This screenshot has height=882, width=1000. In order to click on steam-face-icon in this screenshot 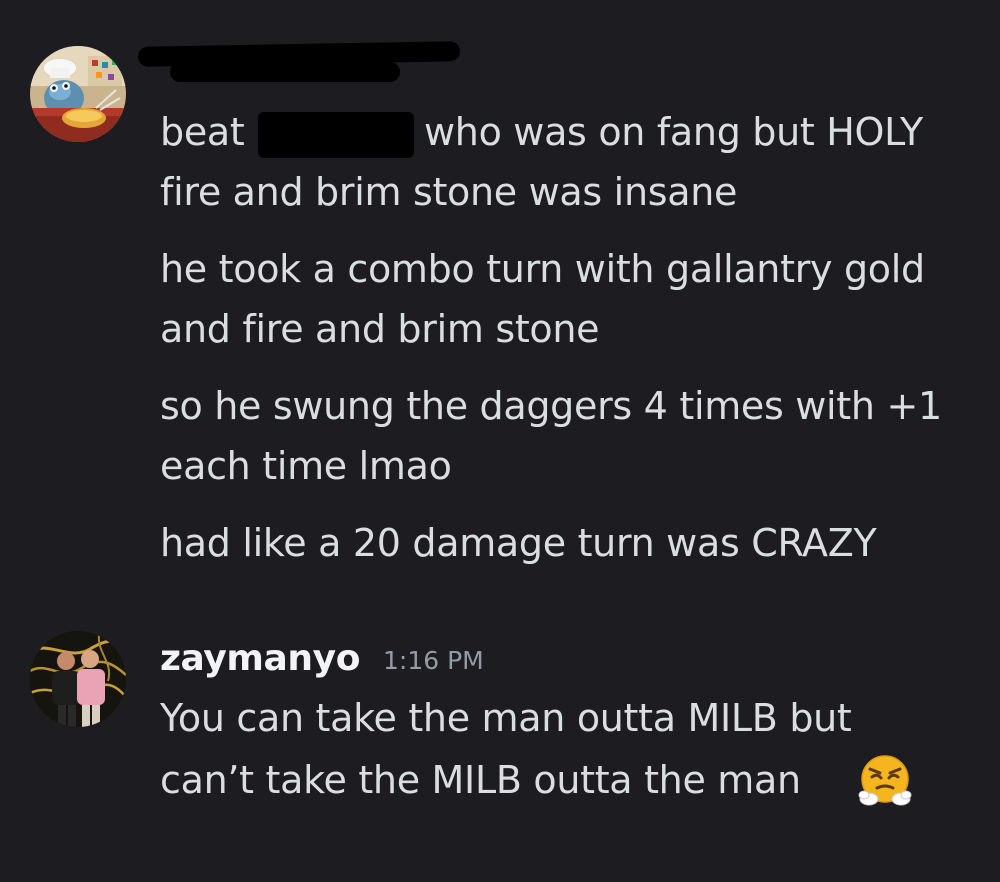, I will do `click(885, 780)`.